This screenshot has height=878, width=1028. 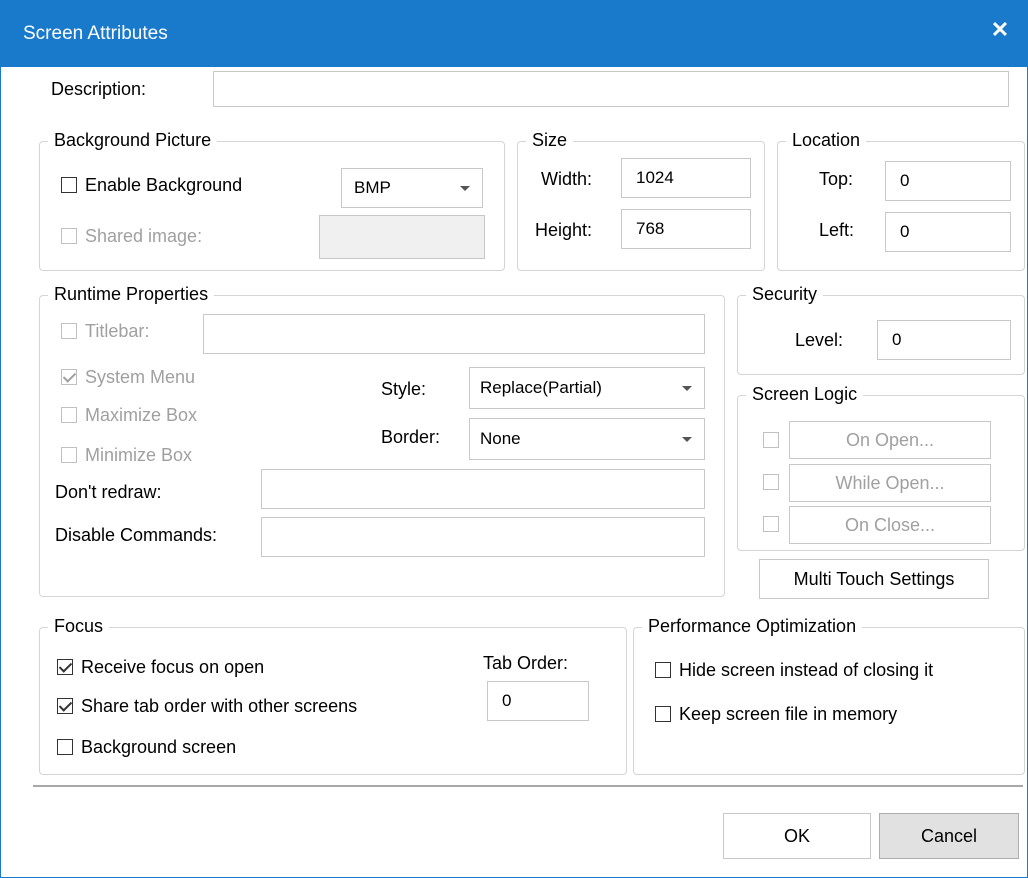 What do you see at coordinates (500, 438) in the screenshot?
I see `border-value: None` at bounding box center [500, 438].